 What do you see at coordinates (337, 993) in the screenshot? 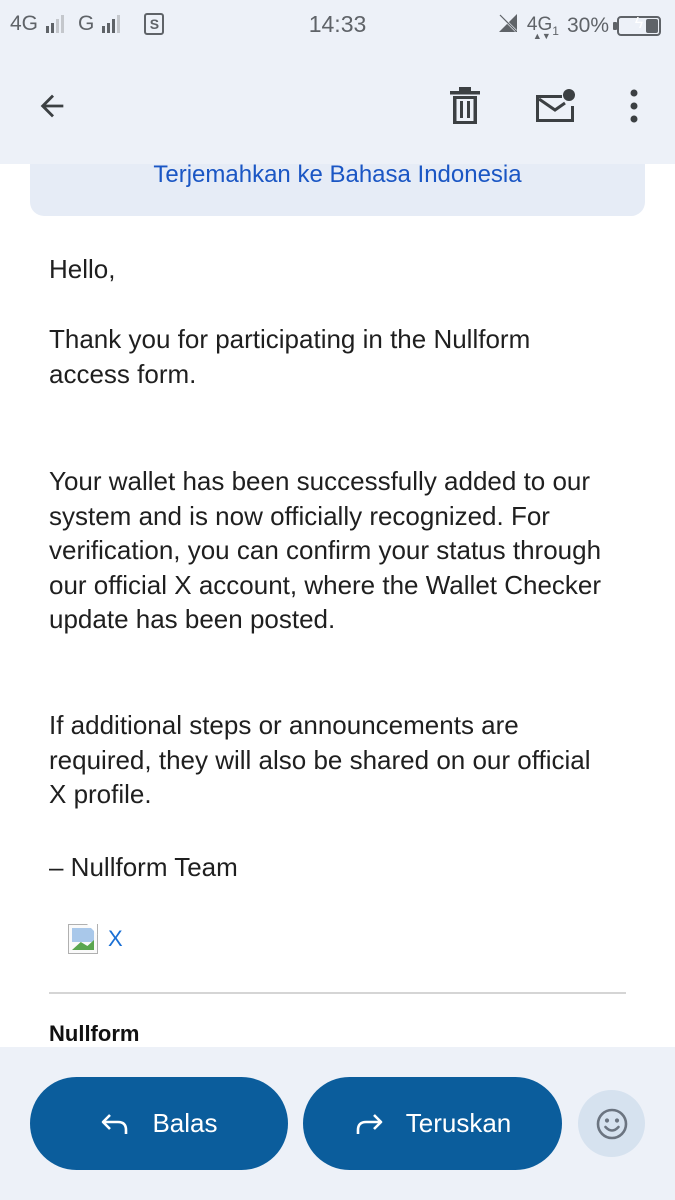
I see `divider` at bounding box center [337, 993].